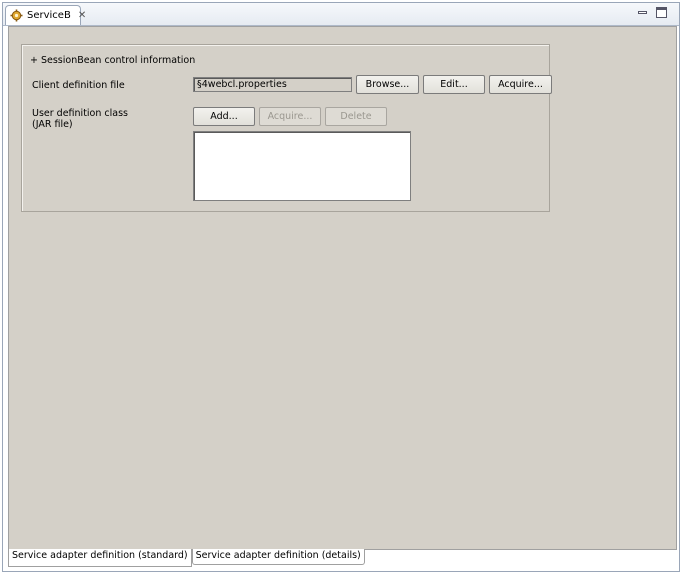 The height and width of the screenshot is (575, 685). Describe the element at coordinates (16, 15) in the screenshot. I see `gear-component-icon` at that location.